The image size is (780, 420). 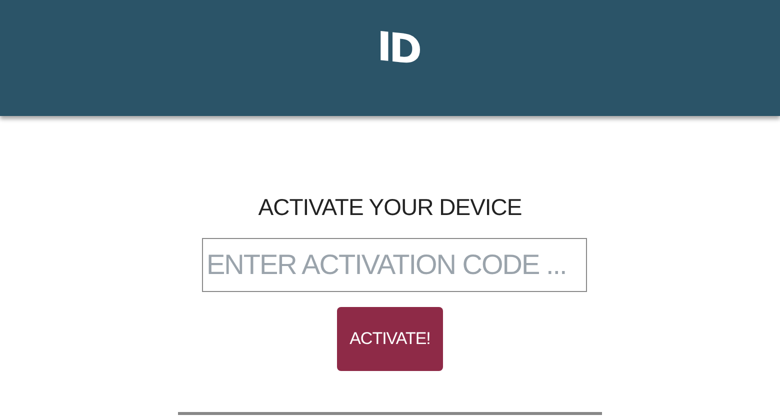 I want to click on page-heading: ACTIVATE YOUR DEVICE, so click(x=390, y=207).